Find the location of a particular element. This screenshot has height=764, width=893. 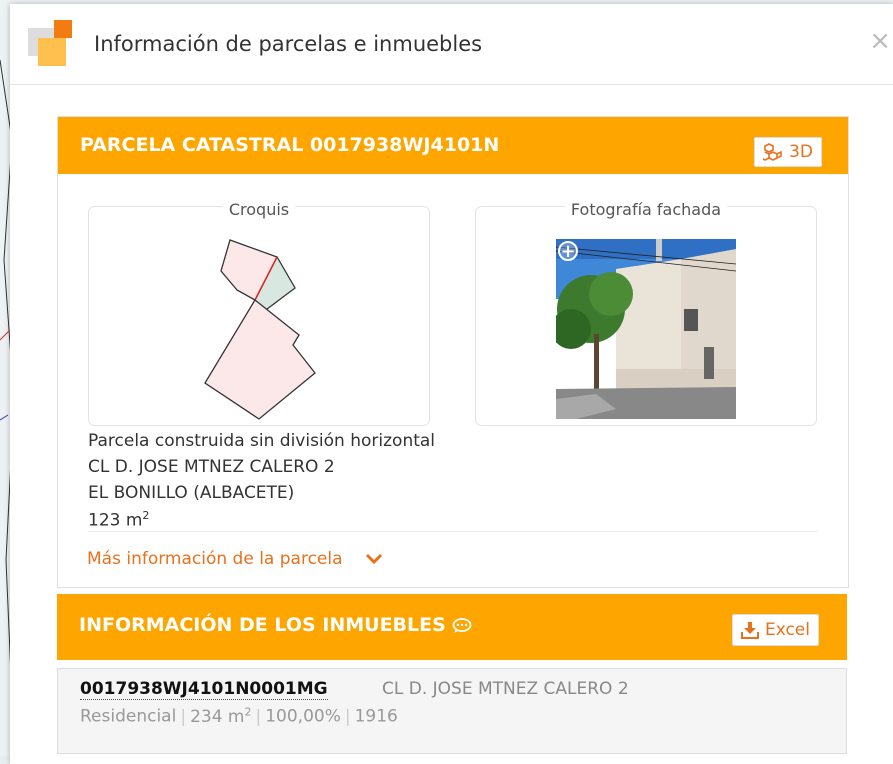

inmuebles-title: INFORMACIÓN DE LOS INMUEBLES is located at coordinates (275, 625).